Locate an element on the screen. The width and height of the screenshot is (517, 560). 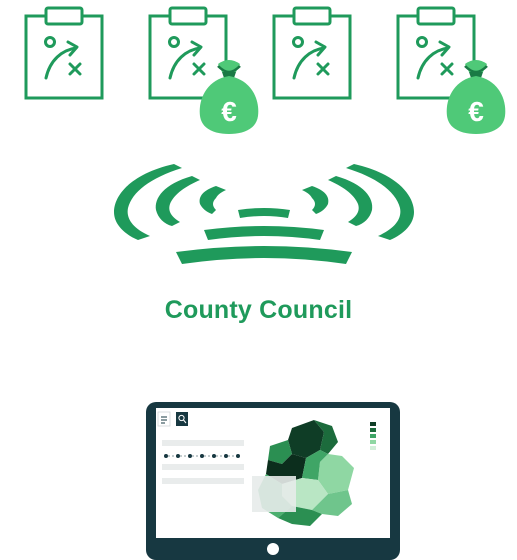
tablet-map-dashboard-icon is located at coordinates (273, 481).